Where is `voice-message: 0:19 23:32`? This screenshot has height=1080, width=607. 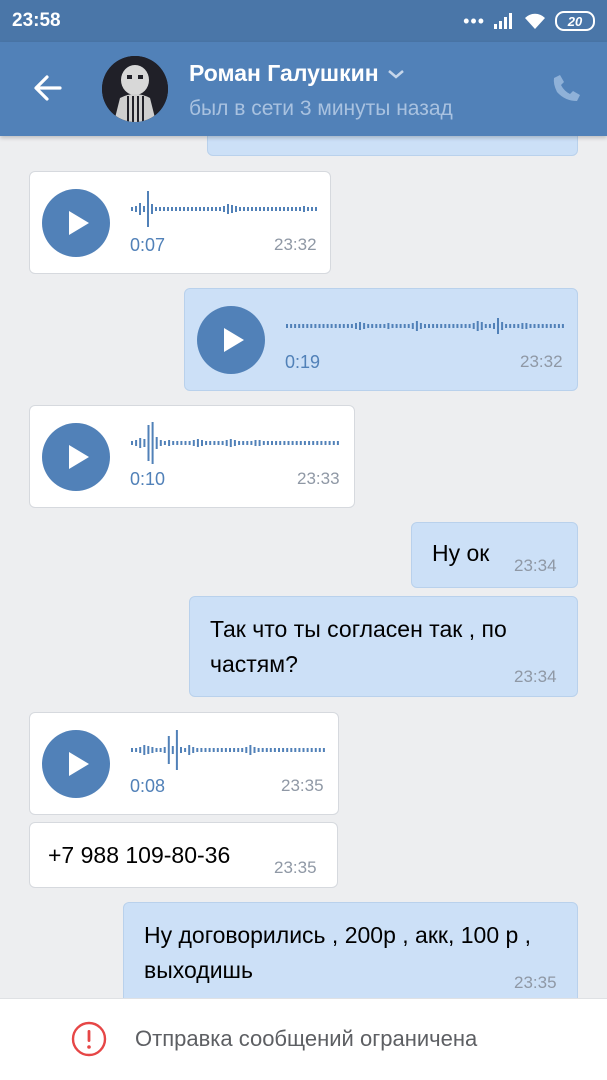 voice-message: 0:19 23:32 is located at coordinates (381, 339).